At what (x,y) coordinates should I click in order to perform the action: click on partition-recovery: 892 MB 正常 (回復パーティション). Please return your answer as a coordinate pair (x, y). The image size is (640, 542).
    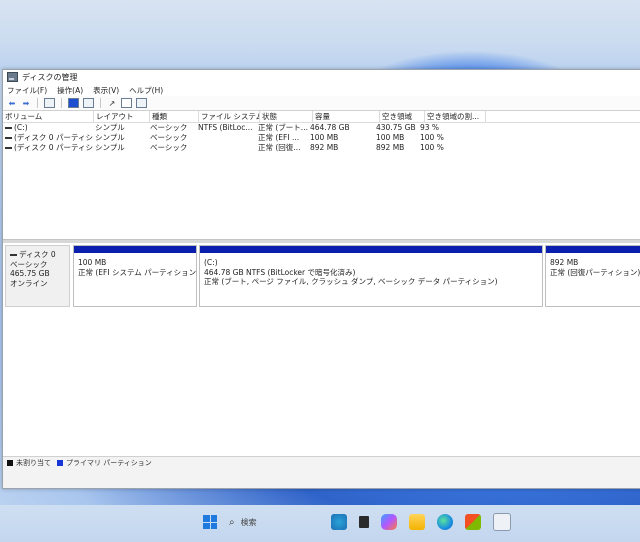
    Looking at the image, I should click on (592, 276).